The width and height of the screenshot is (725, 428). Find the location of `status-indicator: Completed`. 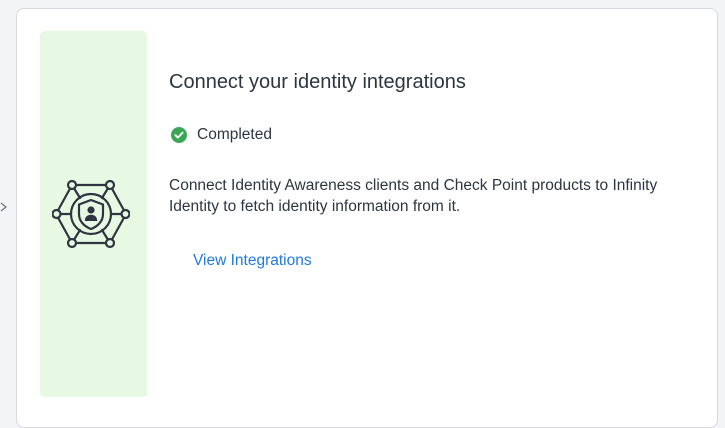

status-indicator: Completed is located at coordinates (221, 135).